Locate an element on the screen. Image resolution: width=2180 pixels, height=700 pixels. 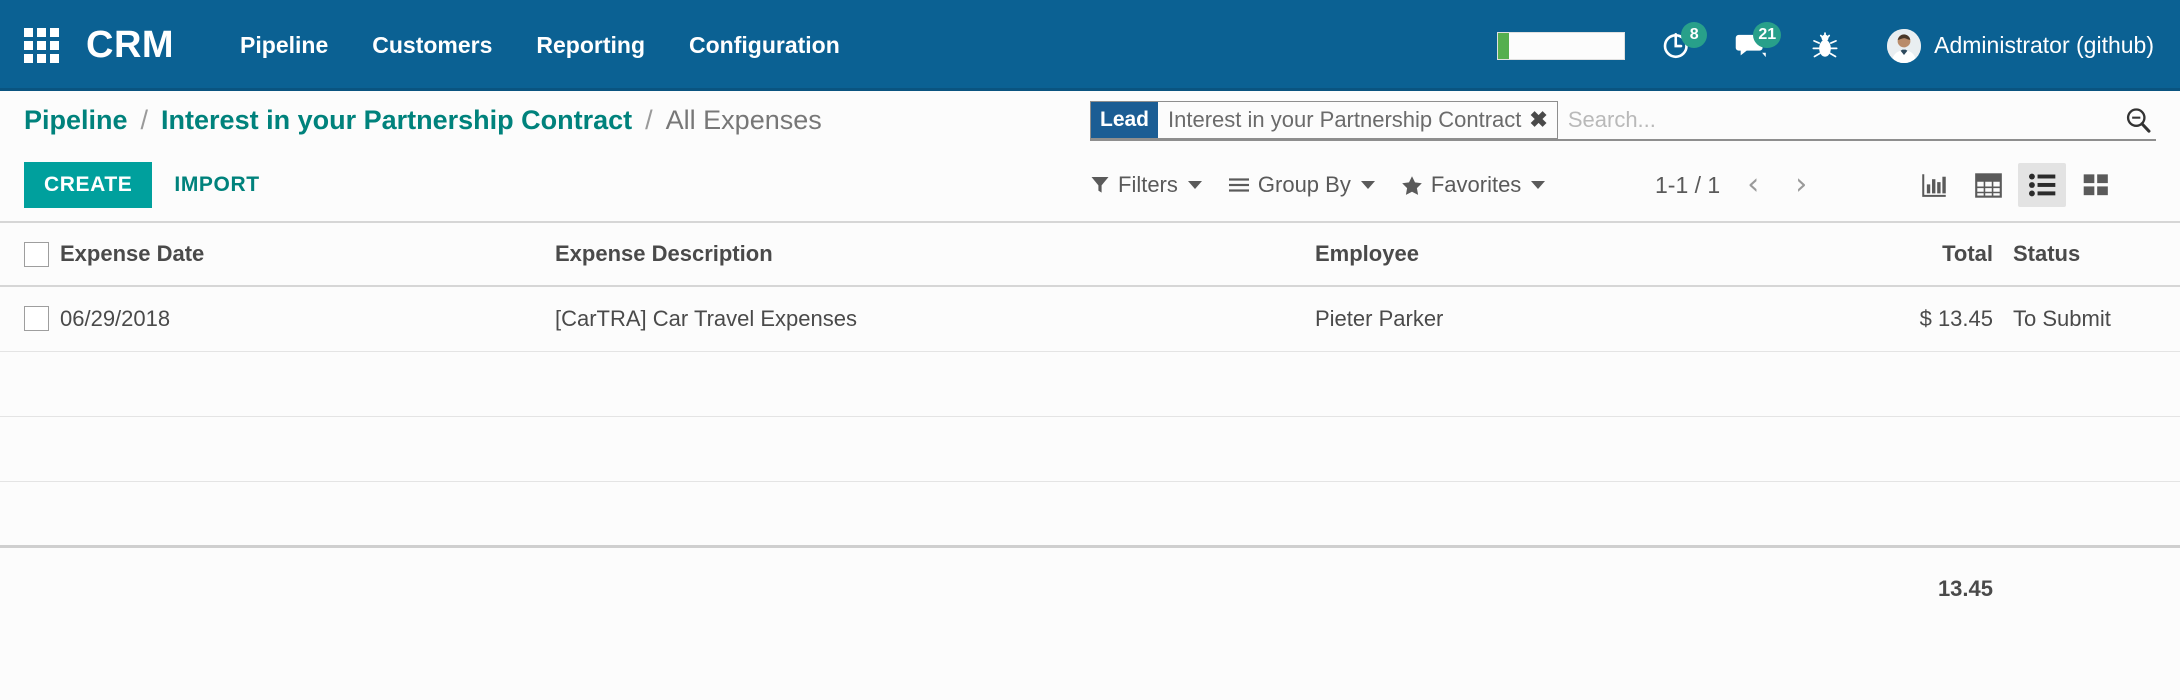
filters-dropdown: Filters is located at coordinates (1146, 185).